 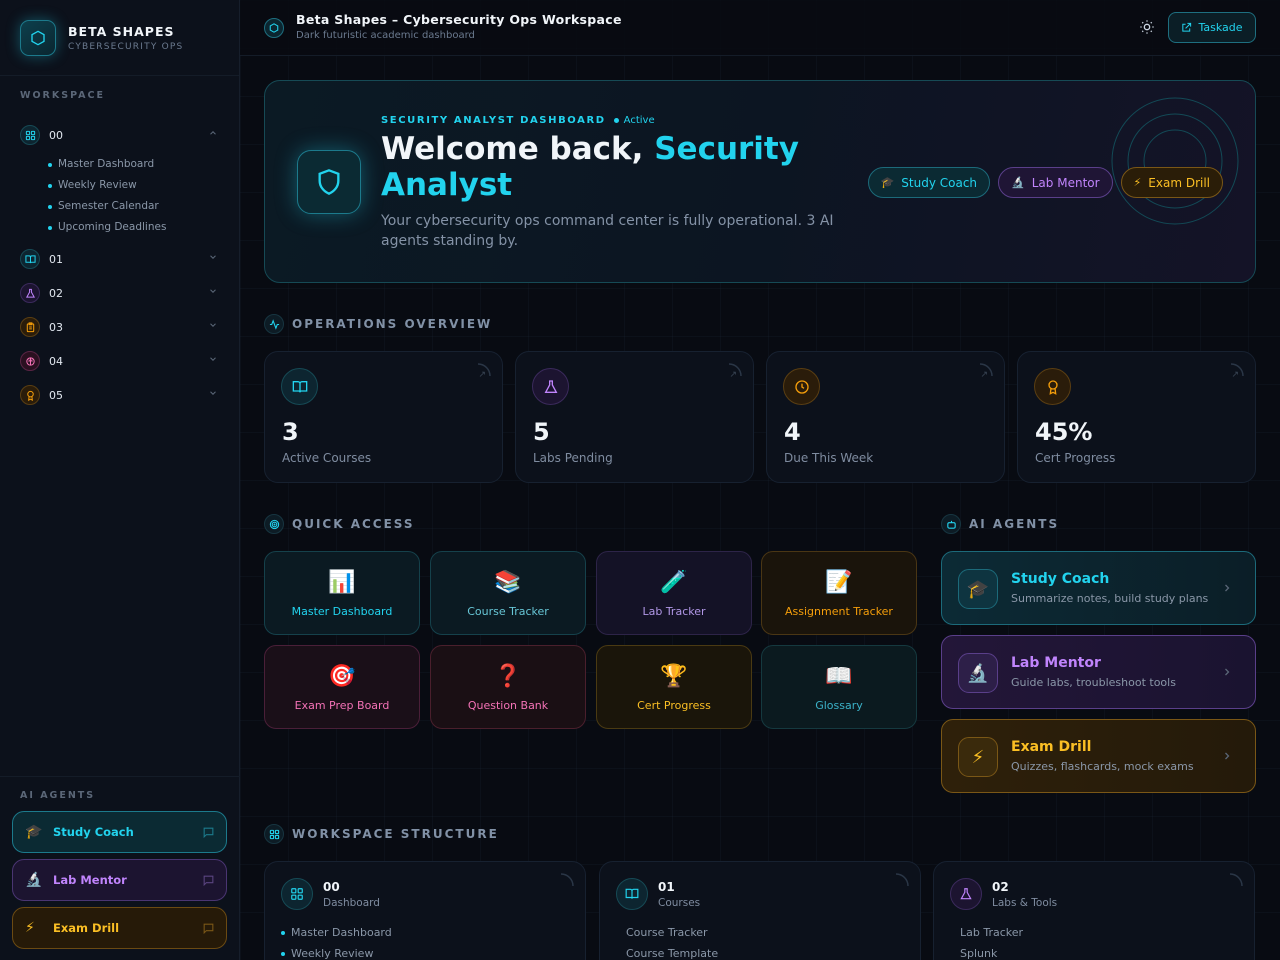 I want to click on sidebar-item-00: 00, so click(x=120, y=135).